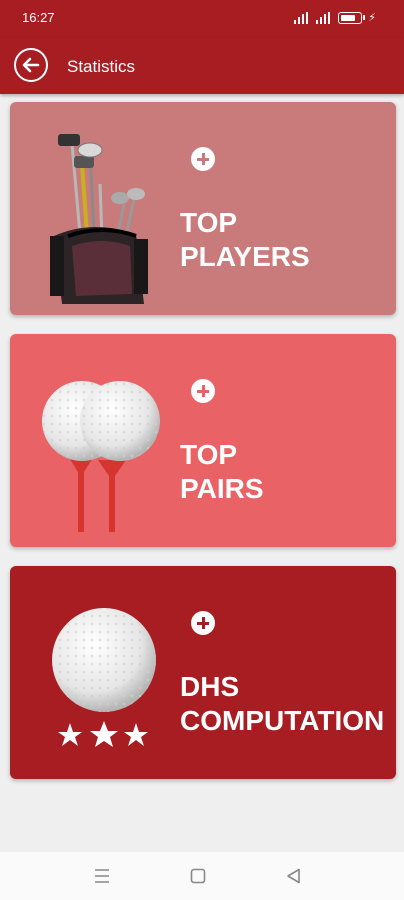 This screenshot has width=404, height=900. I want to click on golf-balls-on-tees-icon, so click(101, 456).